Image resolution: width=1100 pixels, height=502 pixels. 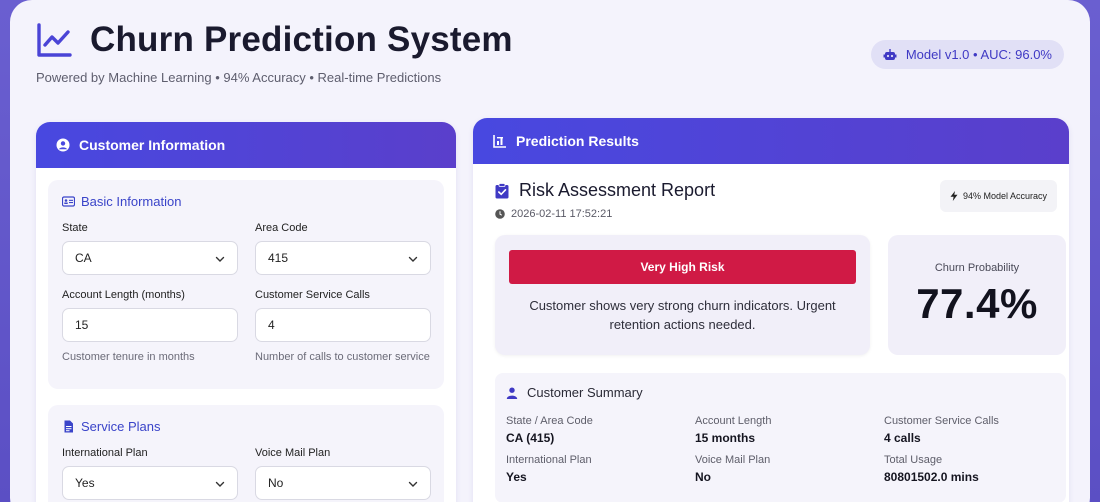 What do you see at coordinates (977, 268) in the screenshot?
I see `churn-probability-label: Churn Probability` at bounding box center [977, 268].